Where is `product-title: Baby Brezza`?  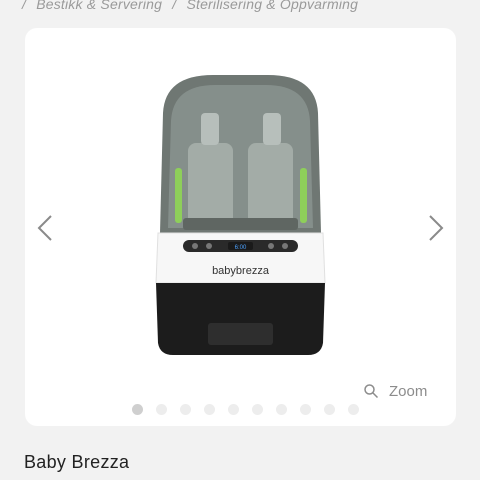 product-title: Baby Brezza is located at coordinates (77, 462).